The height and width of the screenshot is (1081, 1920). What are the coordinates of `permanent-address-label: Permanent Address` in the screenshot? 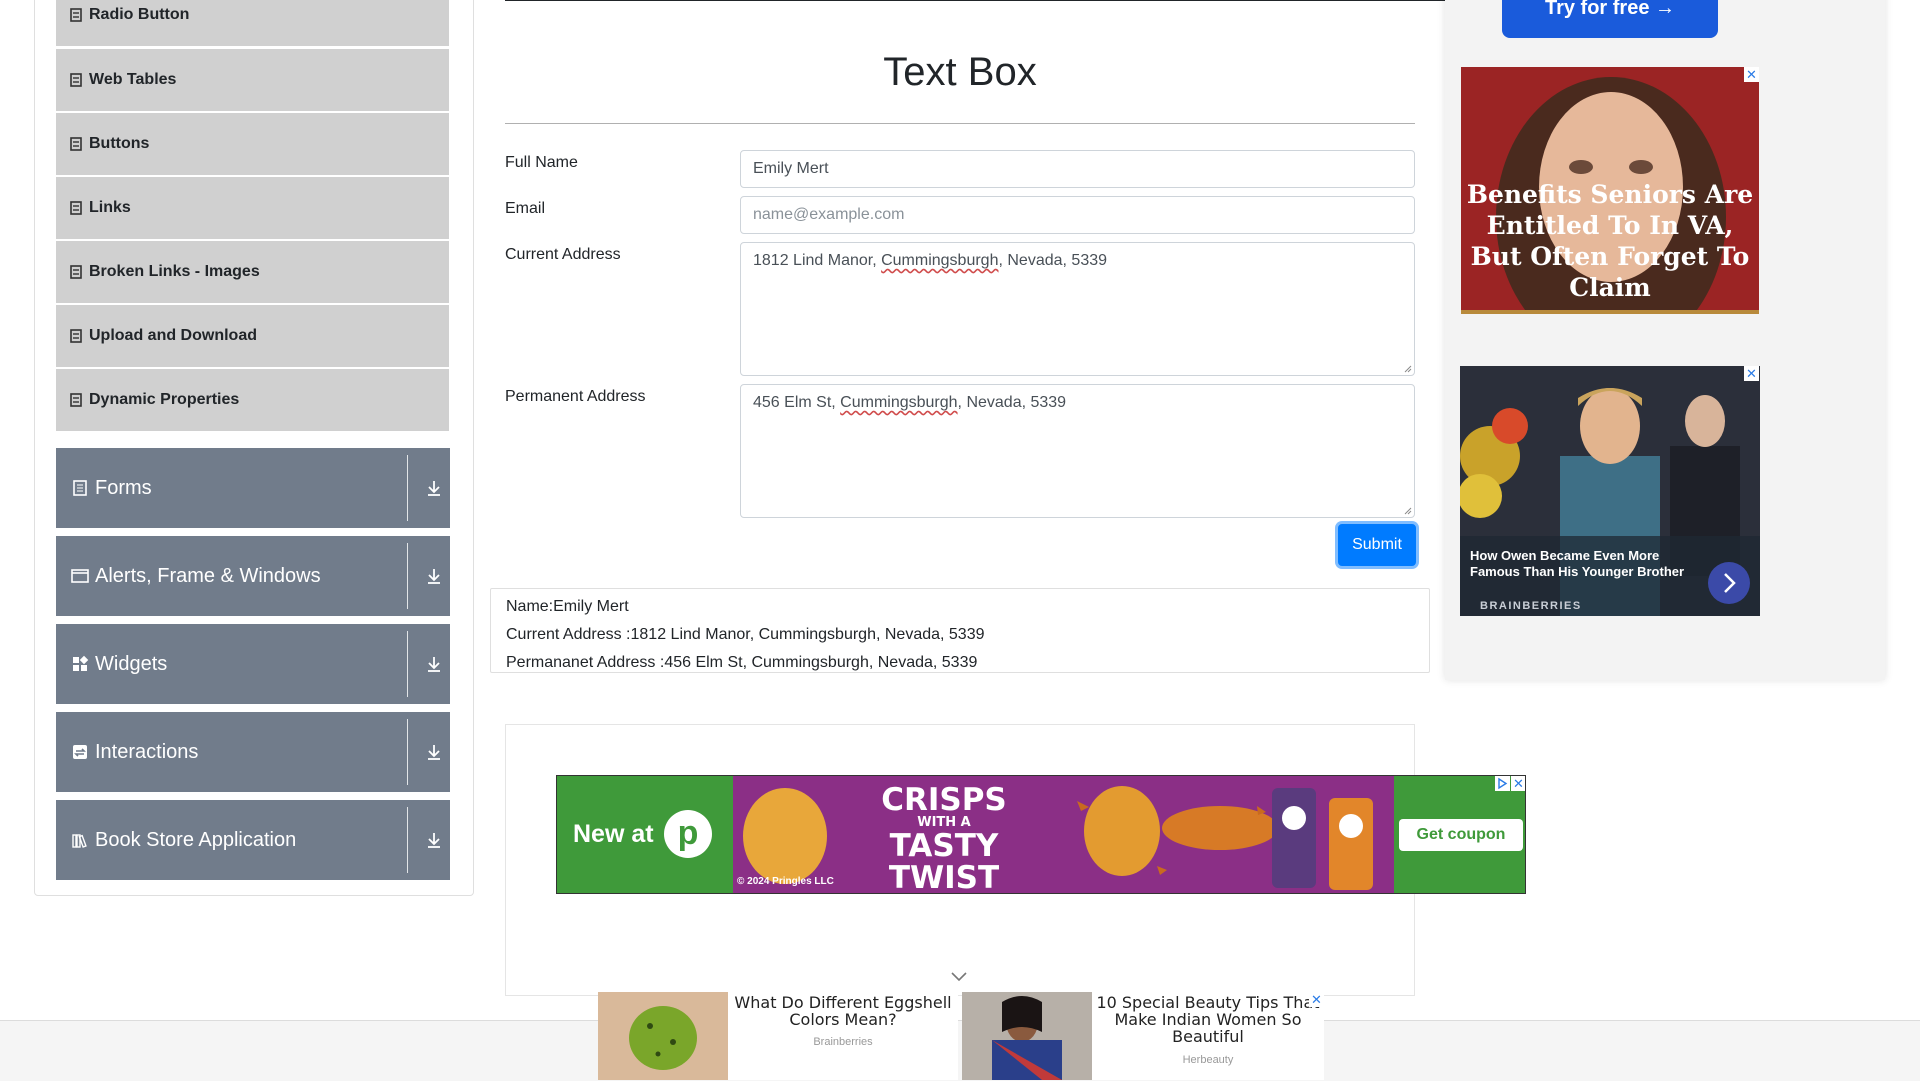 It's located at (575, 396).